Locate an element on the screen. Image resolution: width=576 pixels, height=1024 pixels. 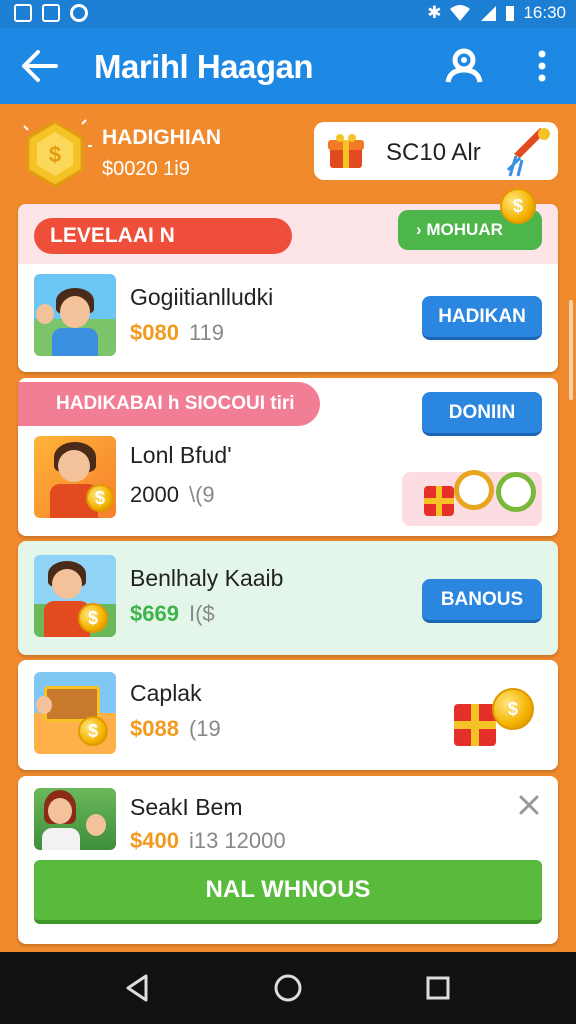
scrollbar is located at coordinates (571, 350).